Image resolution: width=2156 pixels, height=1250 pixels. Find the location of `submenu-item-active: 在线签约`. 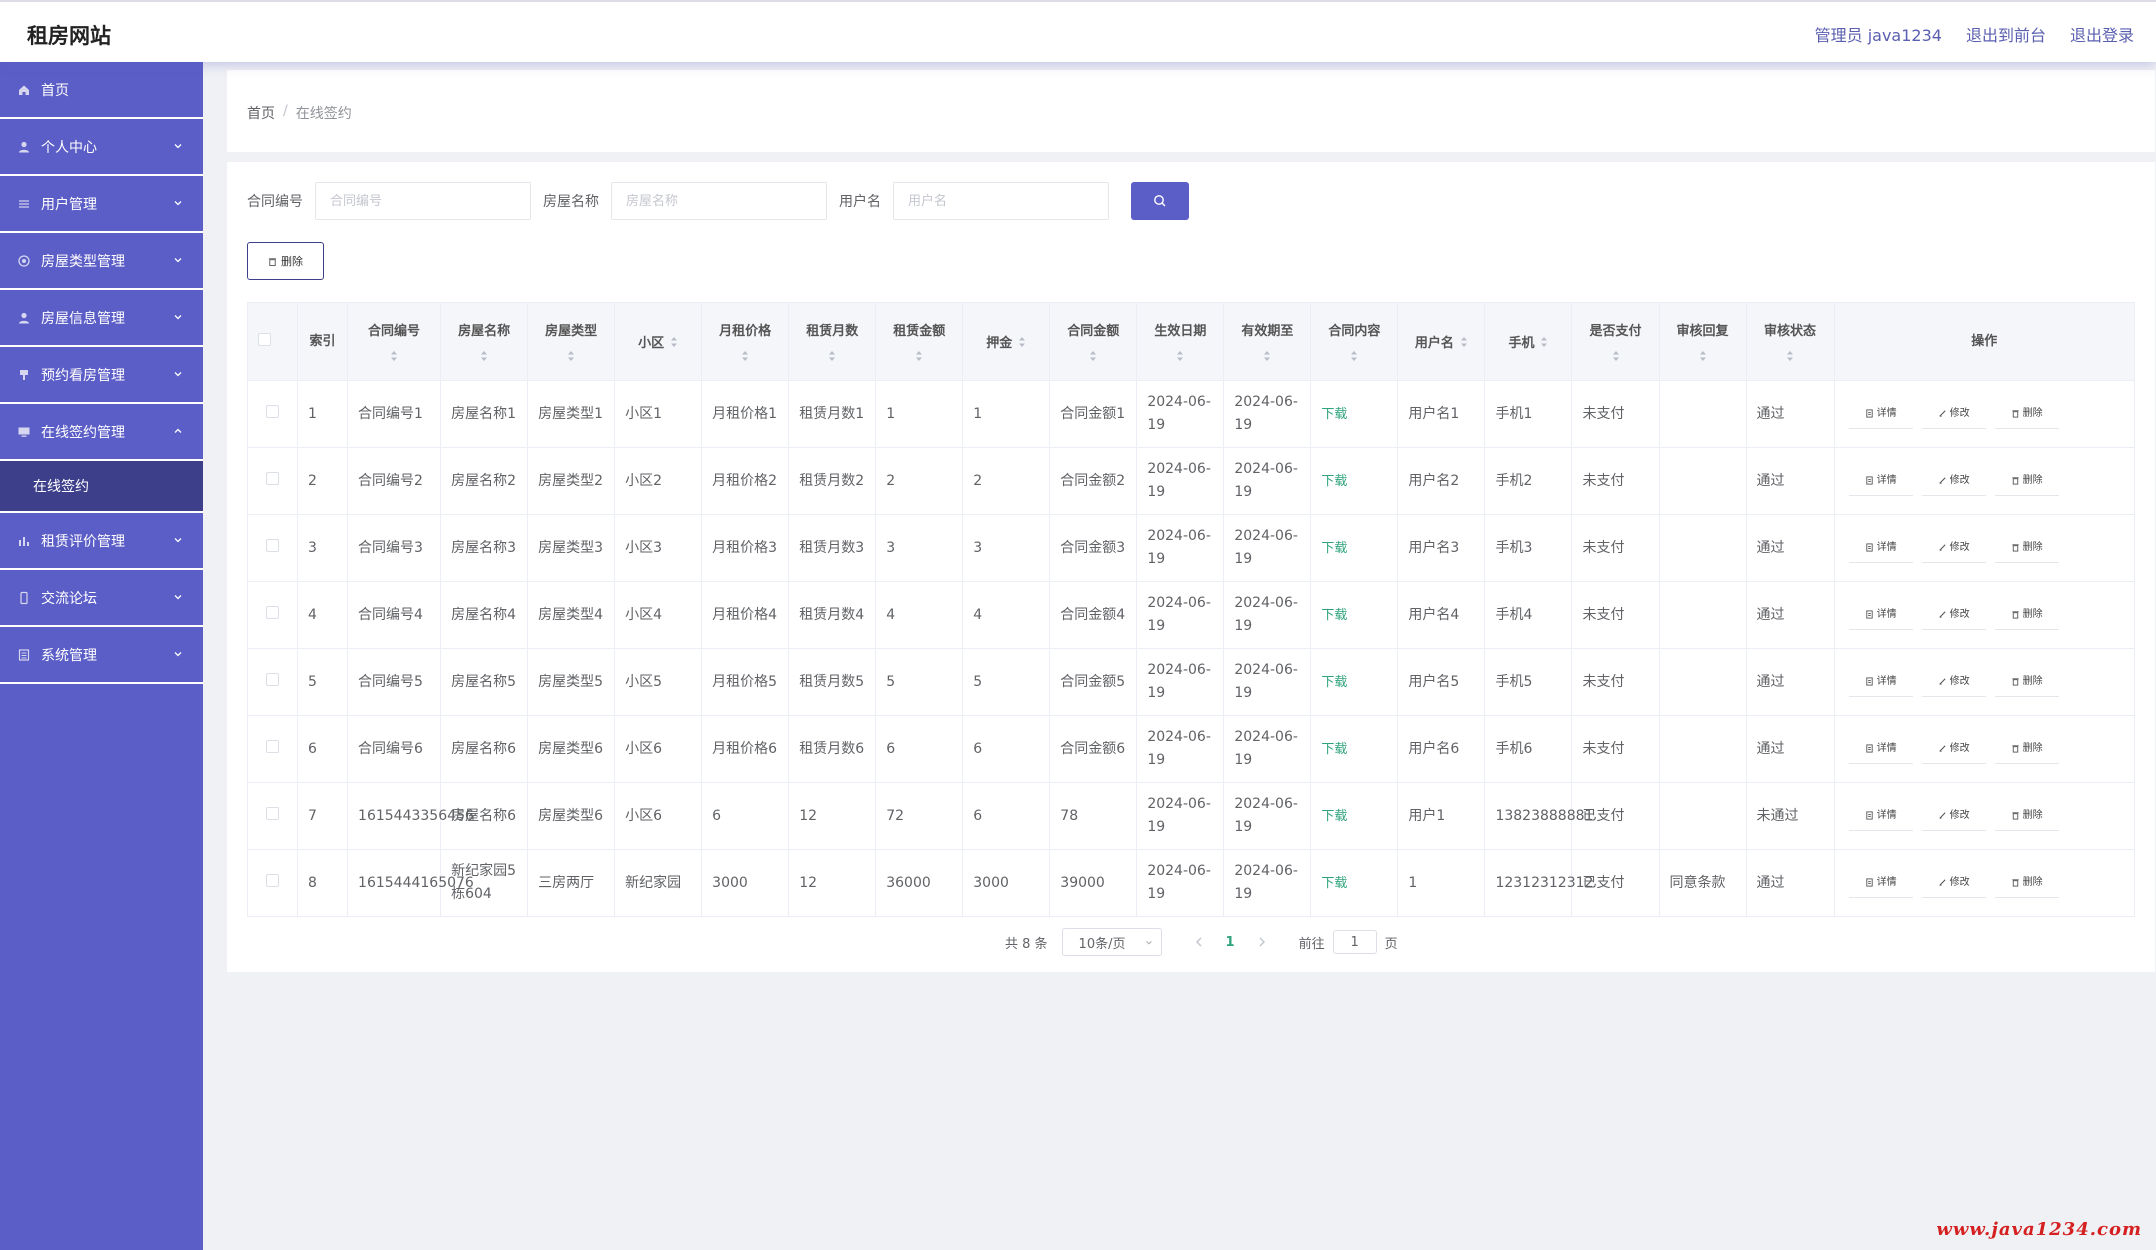

submenu-item-active: 在线签约 is located at coordinates (101, 487).